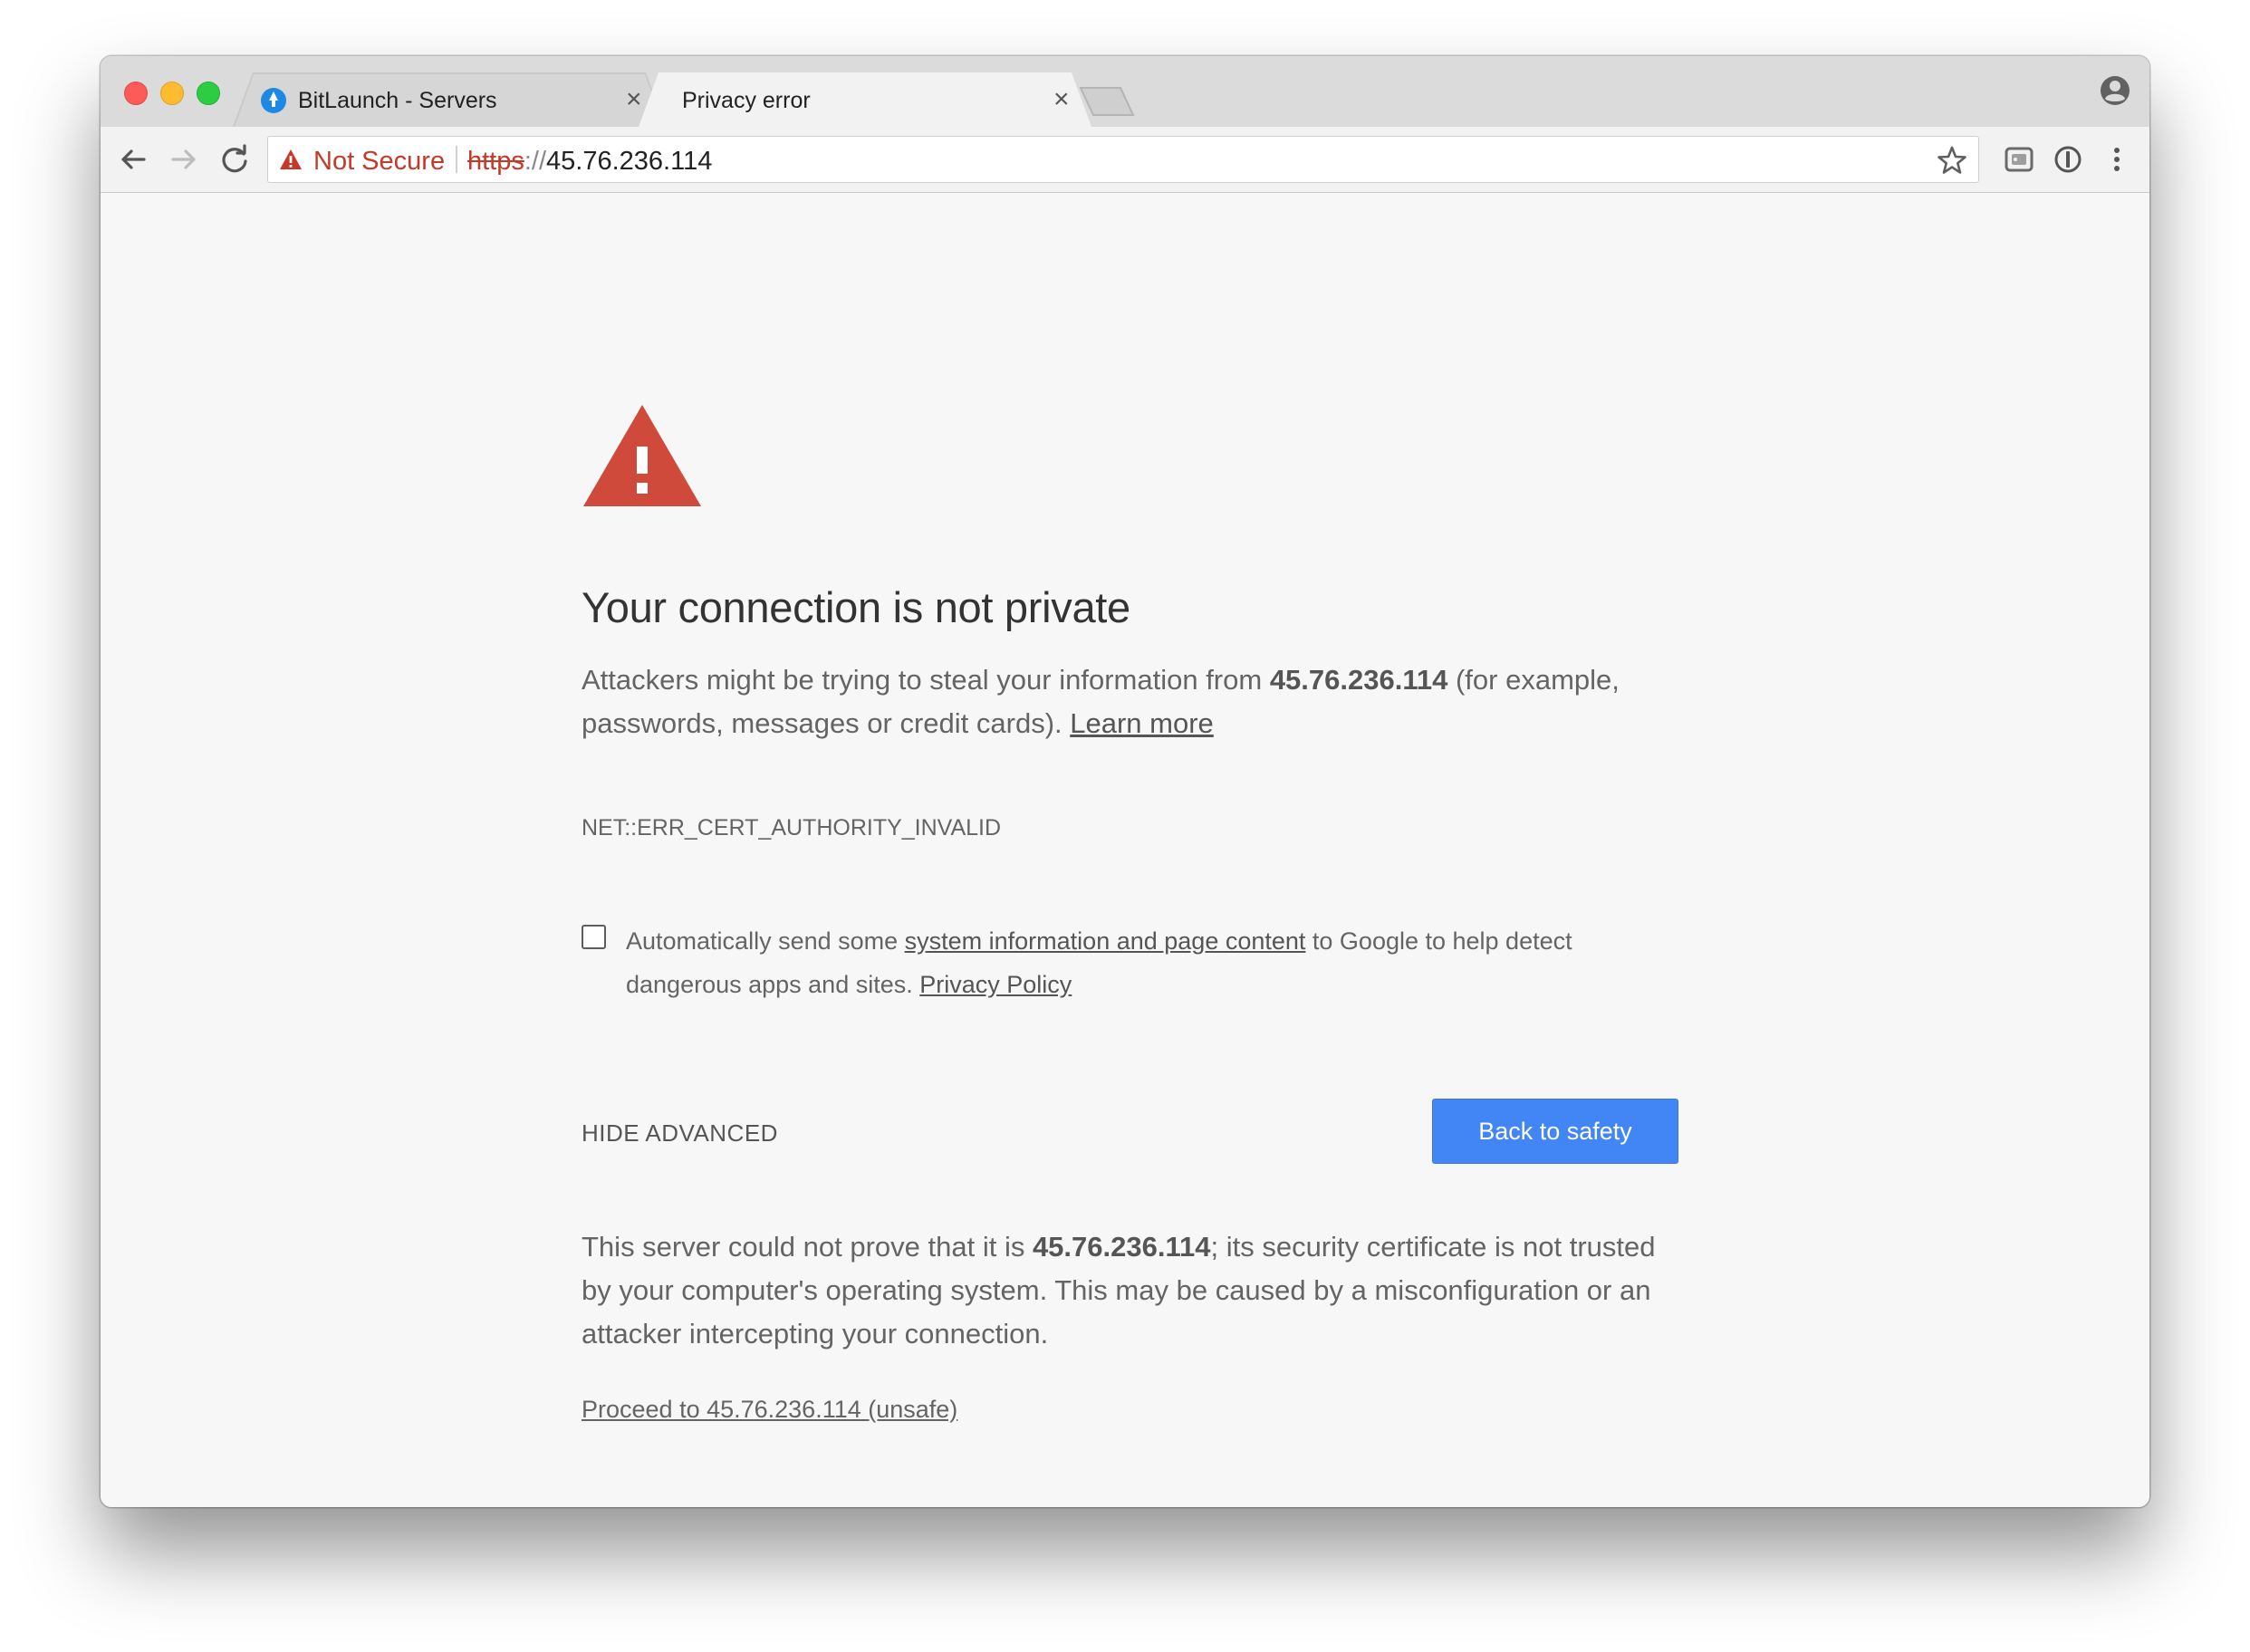 The height and width of the screenshot is (1652, 2250). Describe the element at coordinates (1062, 99) in the screenshot. I see `close-tab-icon: ×` at that location.